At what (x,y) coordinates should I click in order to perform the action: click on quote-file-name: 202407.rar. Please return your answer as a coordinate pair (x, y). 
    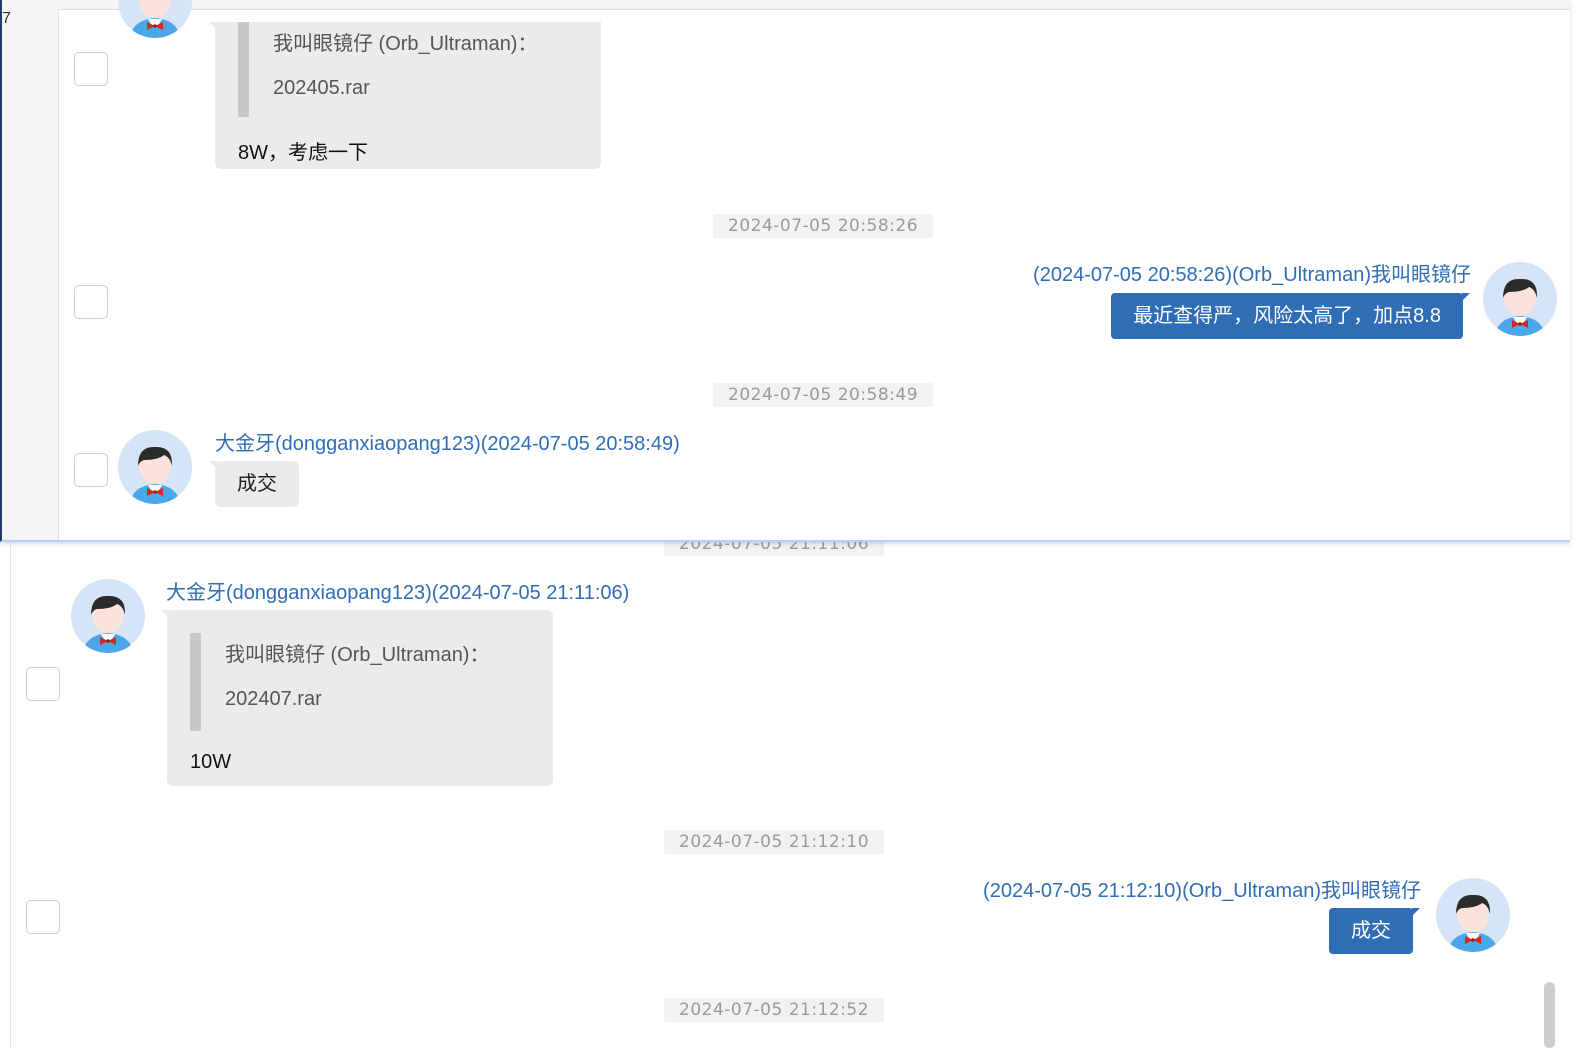
    Looking at the image, I should click on (345, 699).